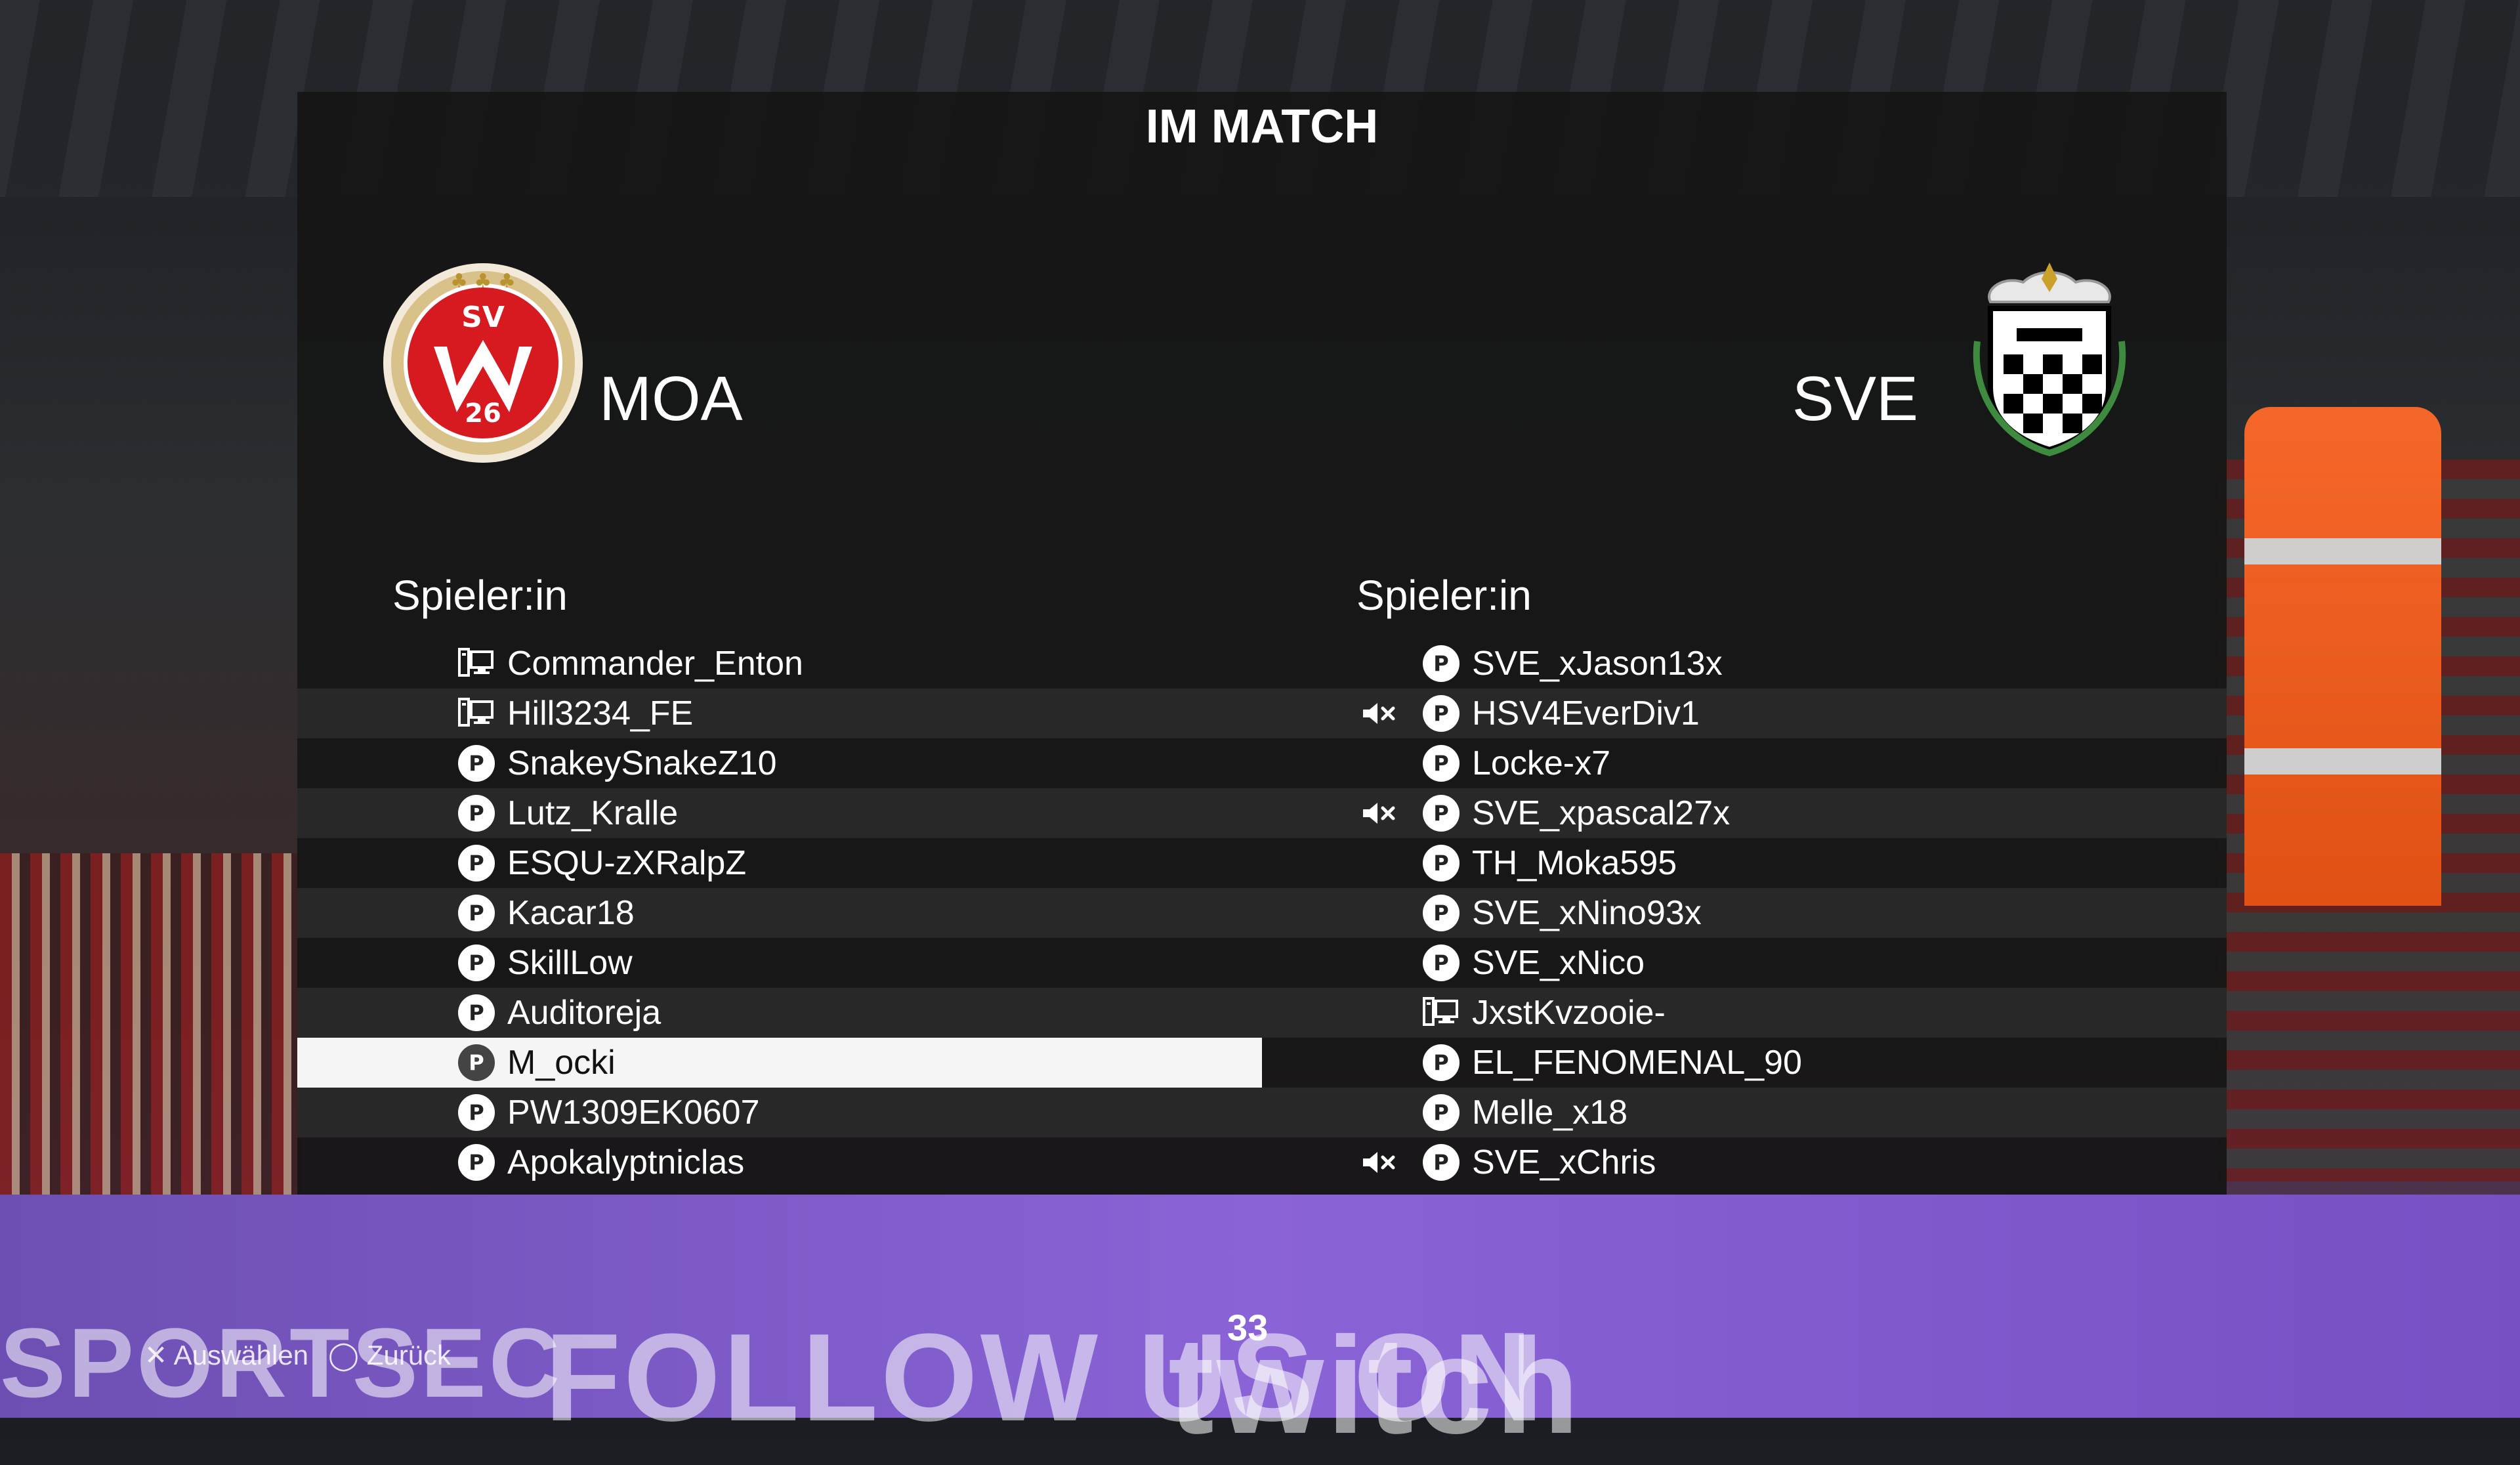  What do you see at coordinates (779, 1063) in the screenshot?
I see `home-player-row: P M_ocki` at bounding box center [779, 1063].